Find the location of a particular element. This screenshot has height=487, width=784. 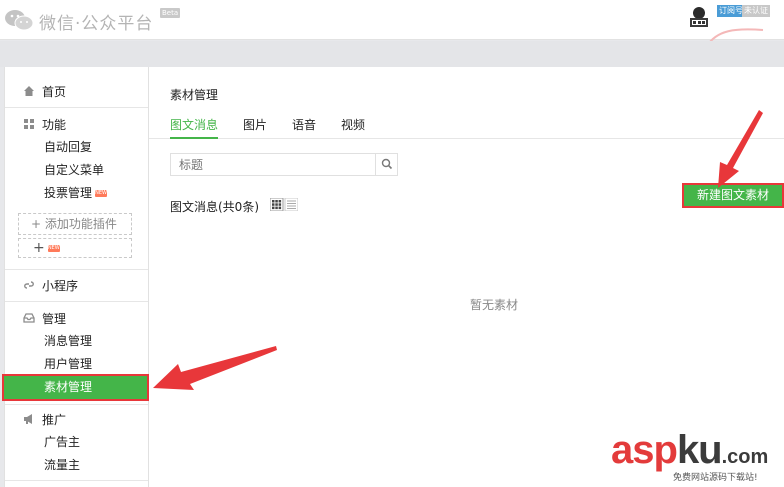

top-strip is located at coordinates (392, 54).